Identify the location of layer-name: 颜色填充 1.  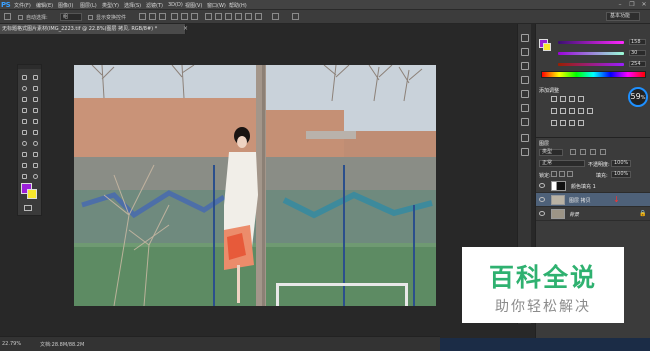
(583, 186).